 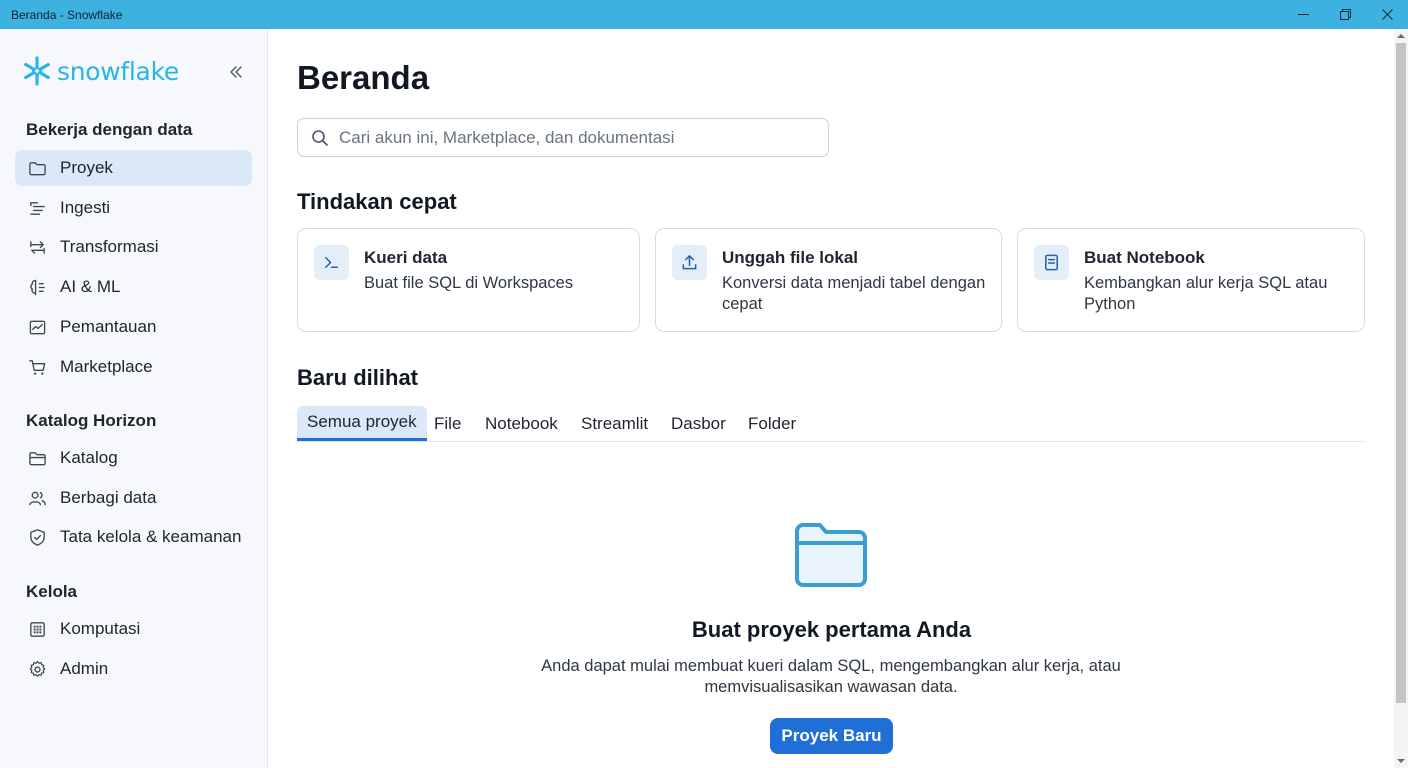 What do you see at coordinates (1401, 761) in the screenshot?
I see `scroll-down-arrow-icon` at bounding box center [1401, 761].